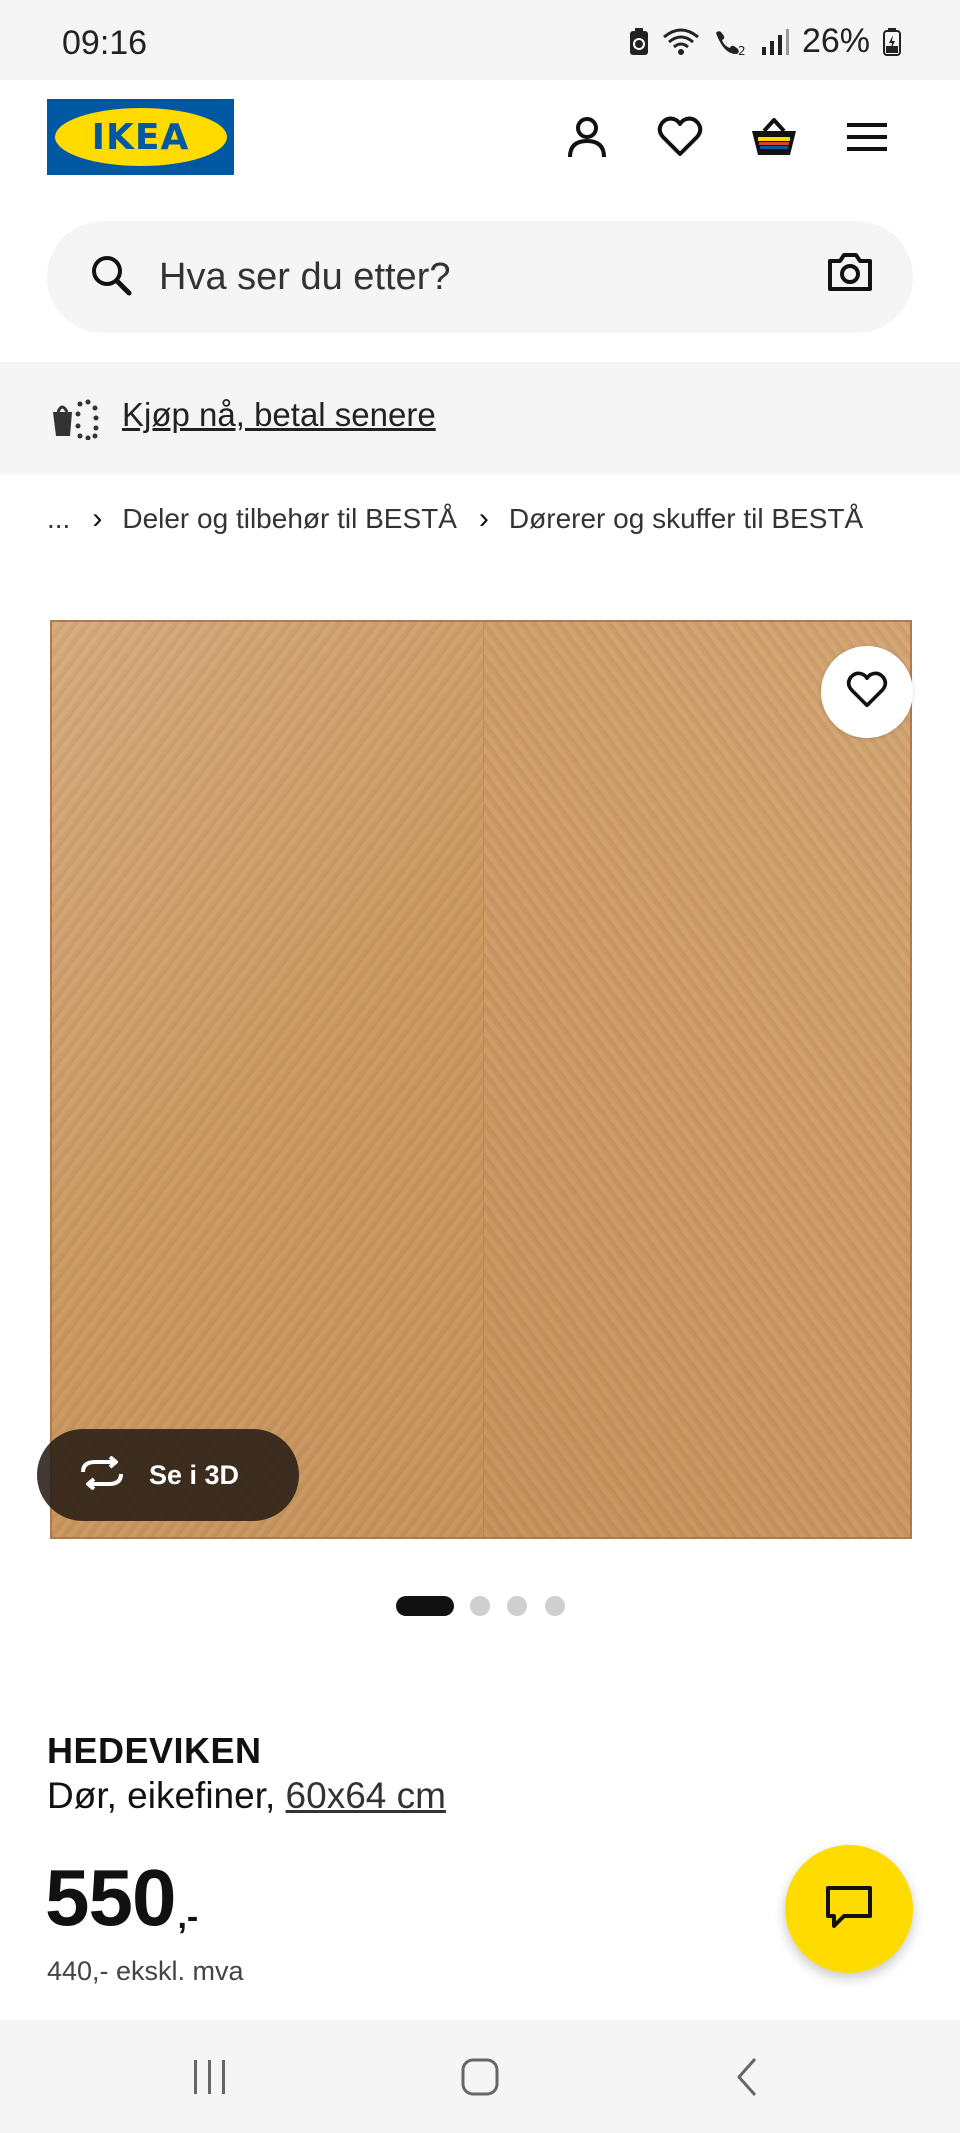 This screenshot has width=960, height=2133. Describe the element at coordinates (742, 50) in the screenshot. I see `svg-text: 2` at that location.